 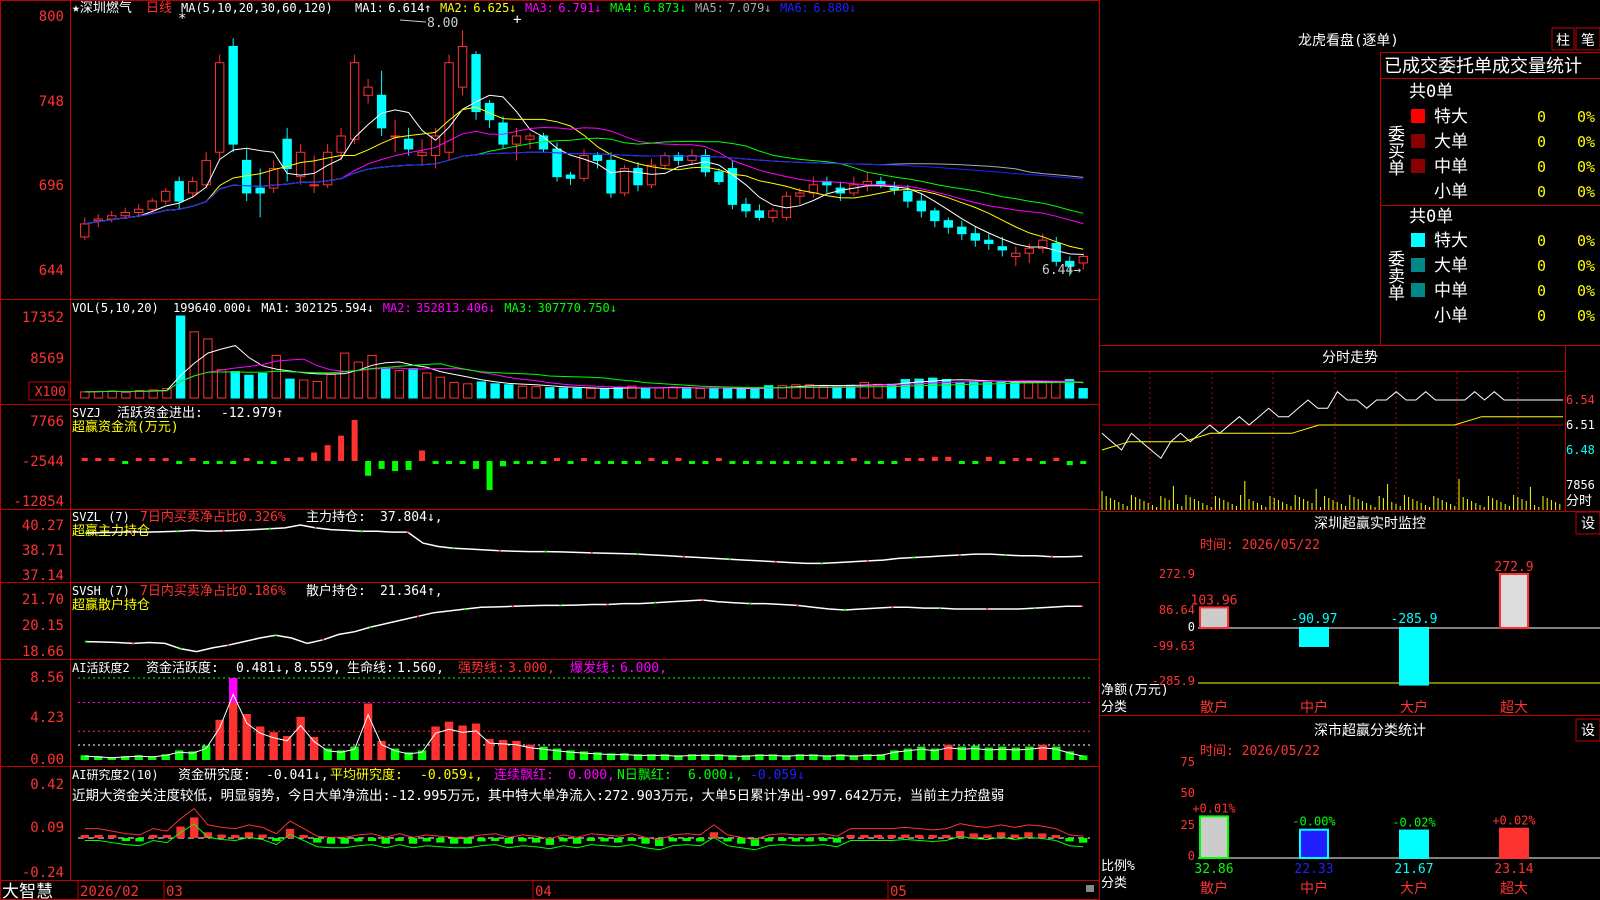 I want to click on intraday-vol-tick: 7856, so click(x=1580, y=485).